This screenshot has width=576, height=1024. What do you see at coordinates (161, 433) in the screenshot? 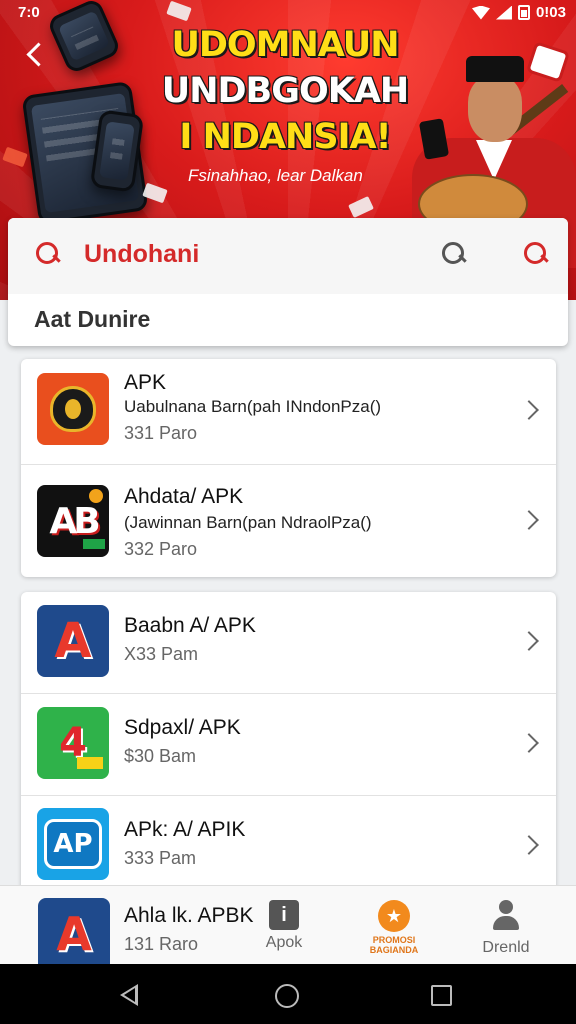
I see `app-meta: 331 Paro` at bounding box center [161, 433].